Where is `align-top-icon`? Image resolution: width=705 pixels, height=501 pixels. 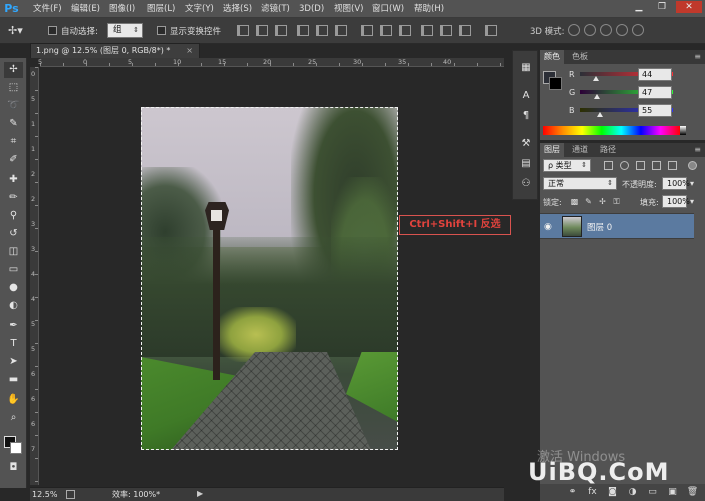
align-top-icon is located at coordinates (243, 30).